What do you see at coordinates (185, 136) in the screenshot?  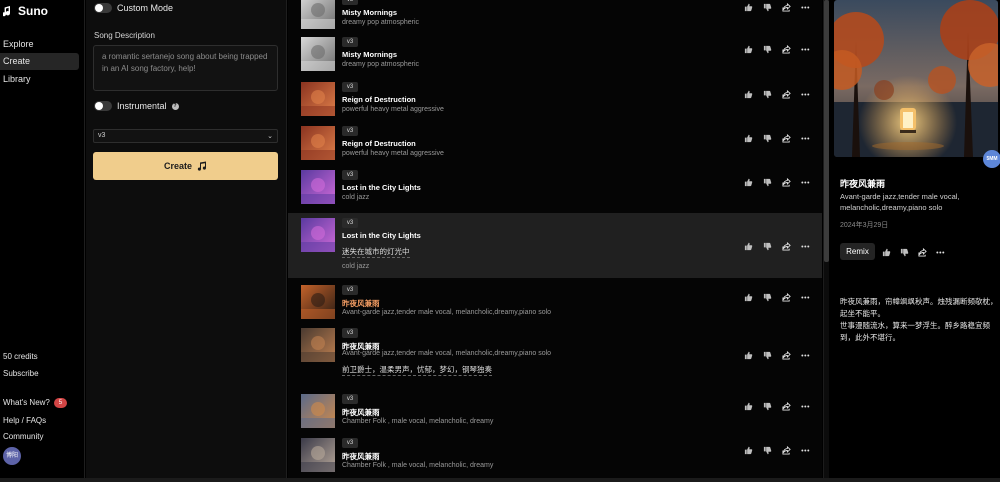 I see `version-select: v3 ⌄` at bounding box center [185, 136].